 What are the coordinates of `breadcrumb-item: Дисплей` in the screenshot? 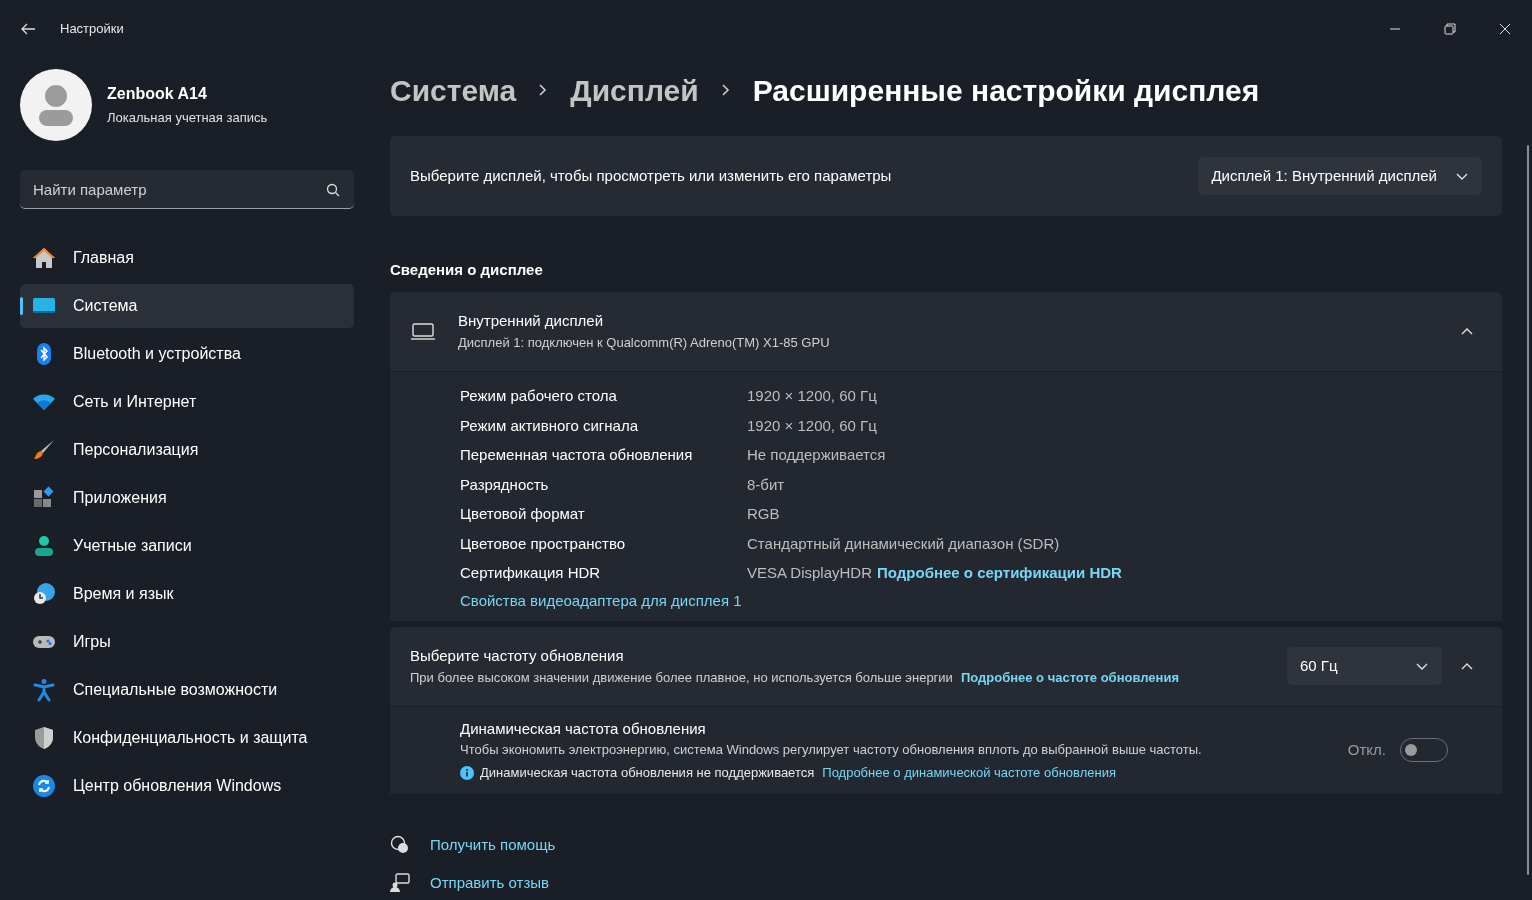 It's located at (634, 90).